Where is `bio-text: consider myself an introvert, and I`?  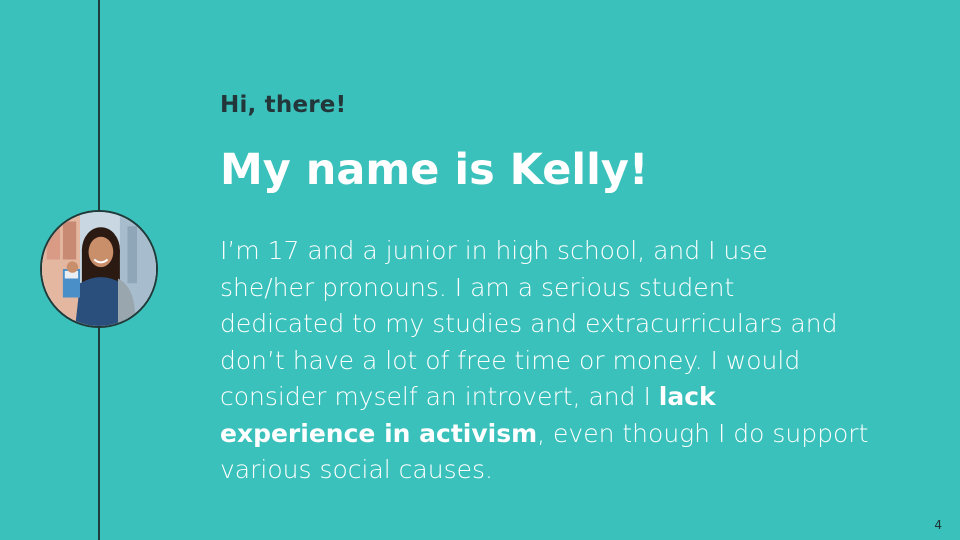
bio-text: consider myself an introvert, and I is located at coordinates (439, 396).